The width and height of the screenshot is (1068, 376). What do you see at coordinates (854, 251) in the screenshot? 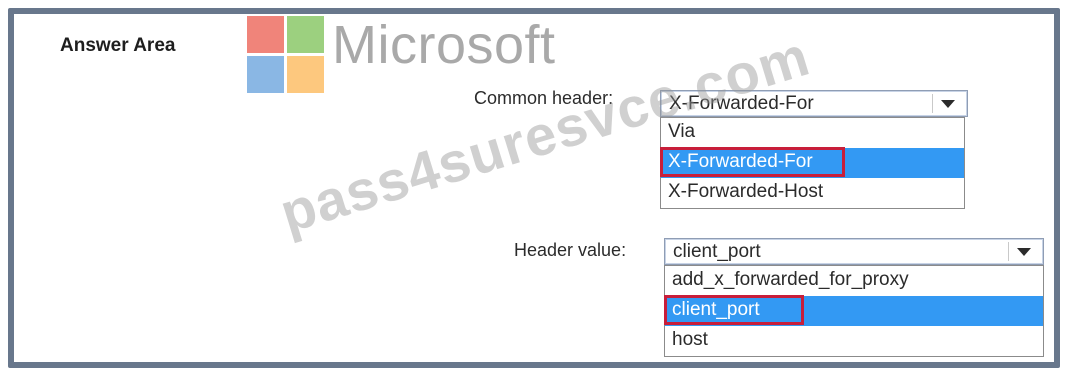
I see `header-value-select: client_port` at bounding box center [854, 251].